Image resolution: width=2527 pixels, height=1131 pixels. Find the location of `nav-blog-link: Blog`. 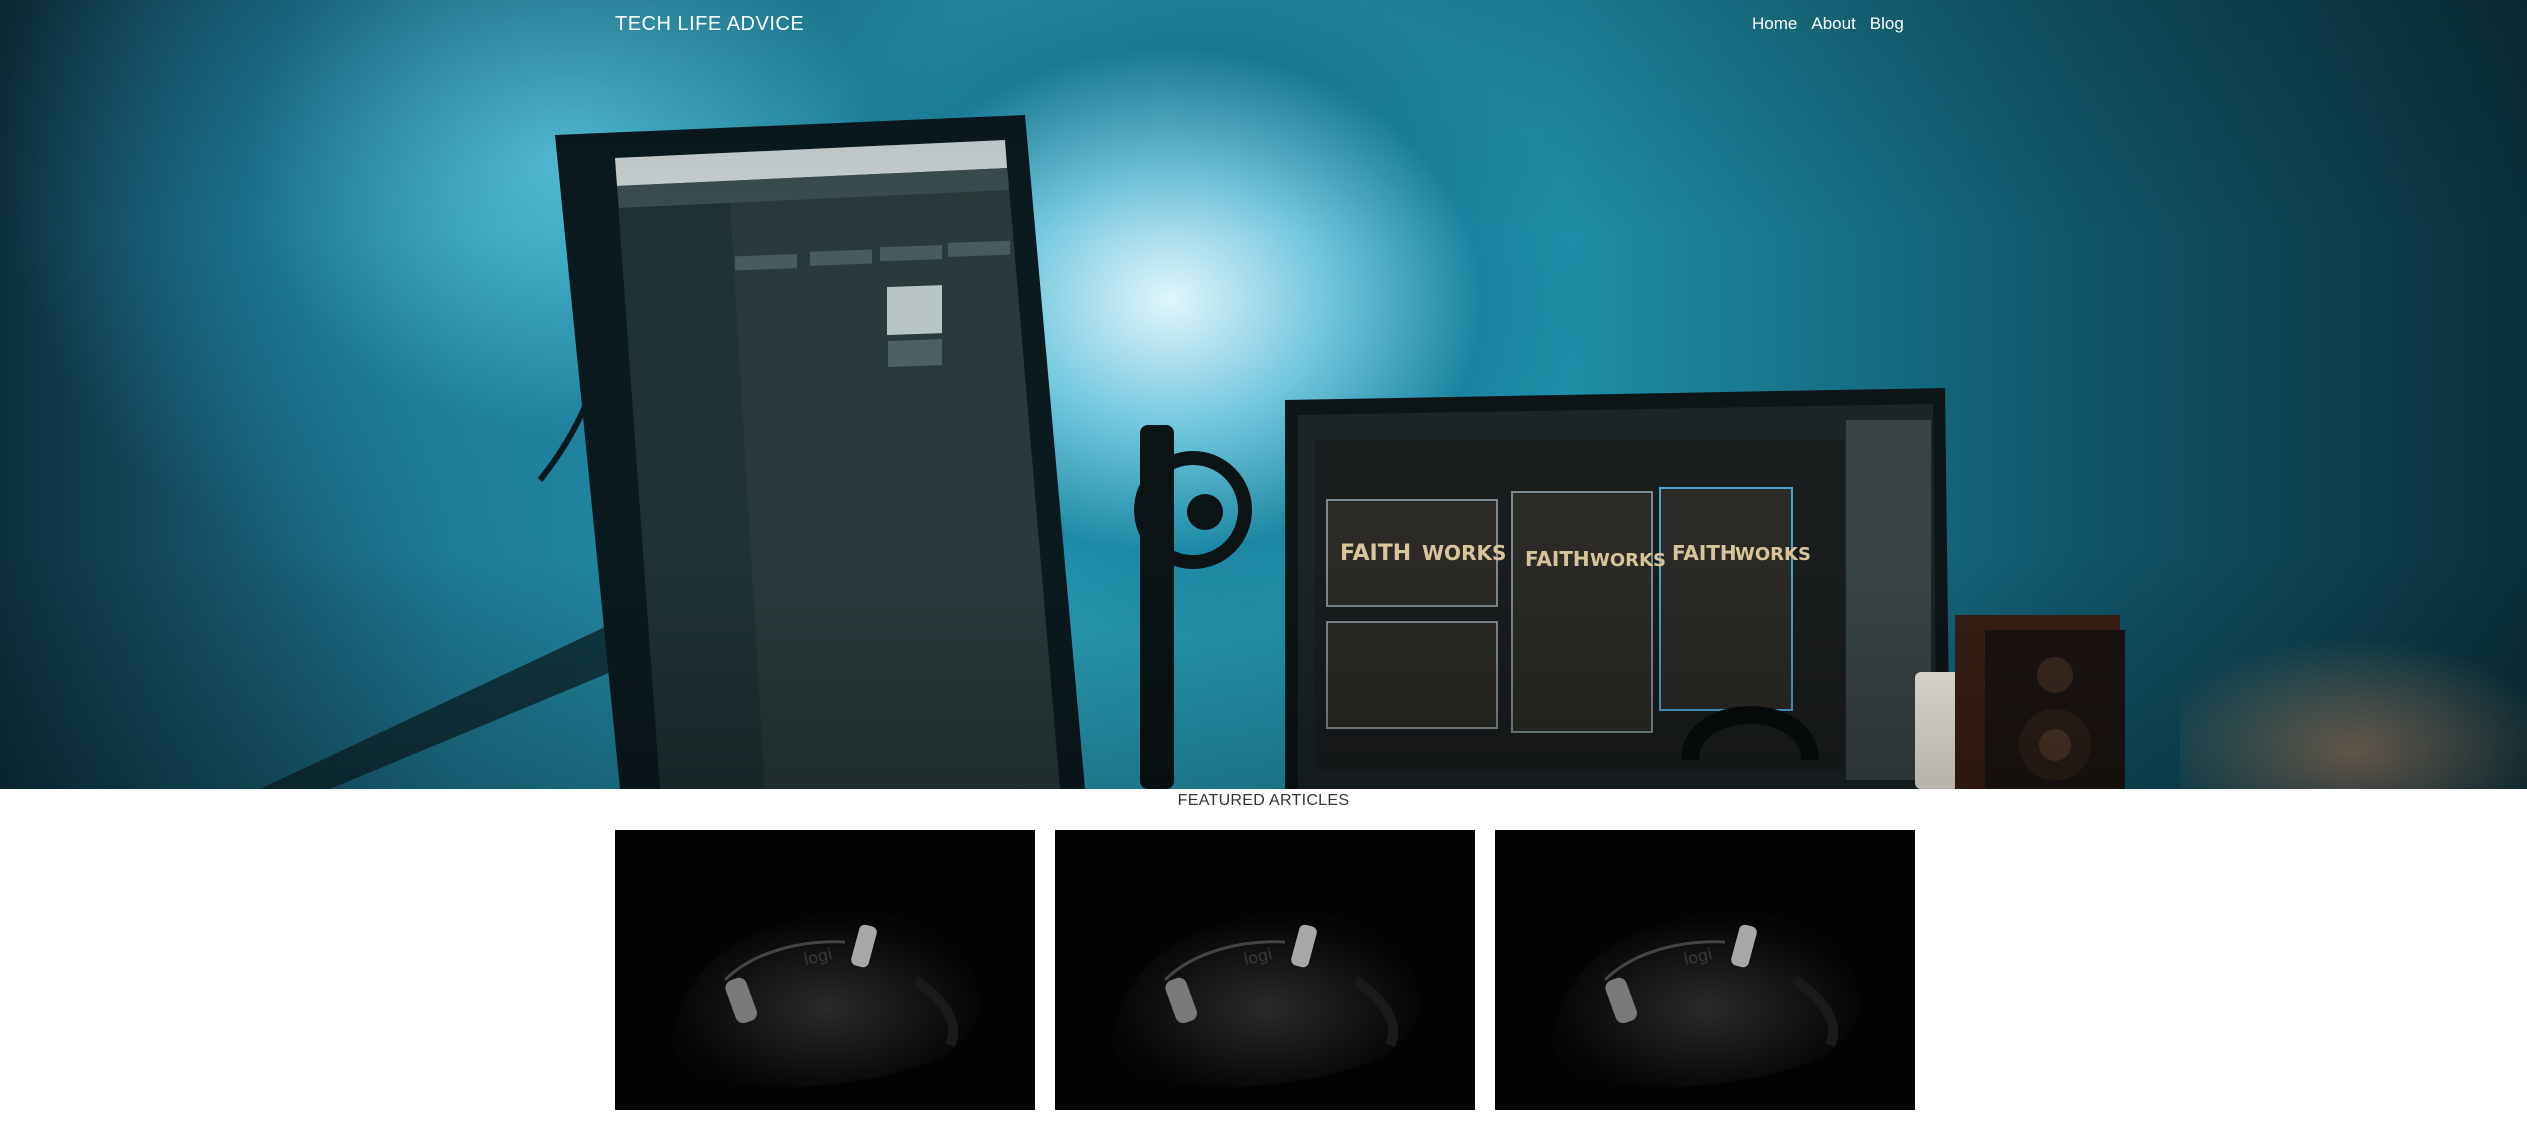

nav-blog-link: Blog is located at coordinates (1887, 24).